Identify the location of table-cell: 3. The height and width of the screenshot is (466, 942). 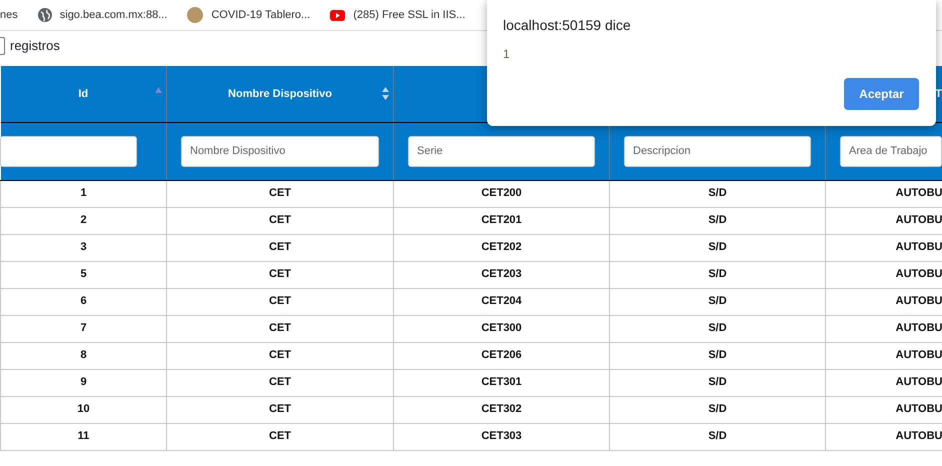
(83, 247).